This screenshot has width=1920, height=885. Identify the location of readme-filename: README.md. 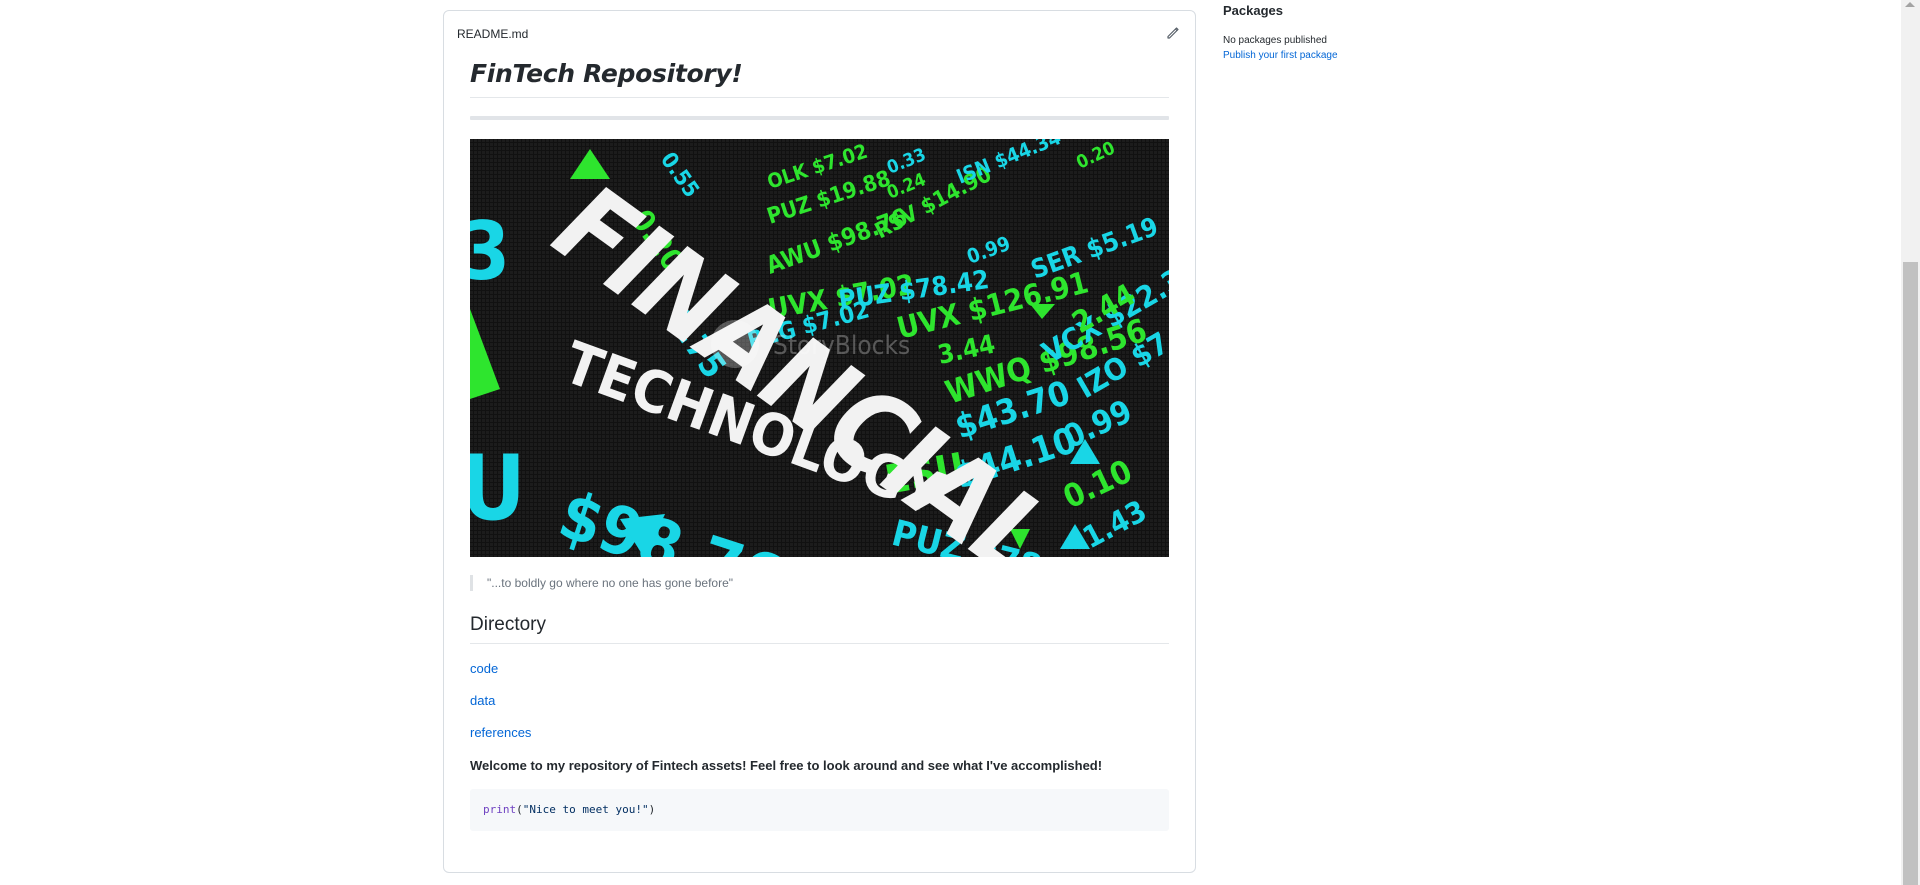
(493, 34).